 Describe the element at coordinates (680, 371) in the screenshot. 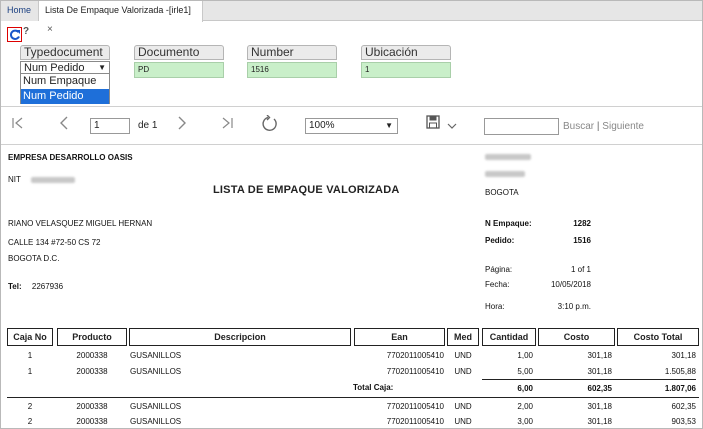

I see `cell-costo-total: 1.505,88` at that location.